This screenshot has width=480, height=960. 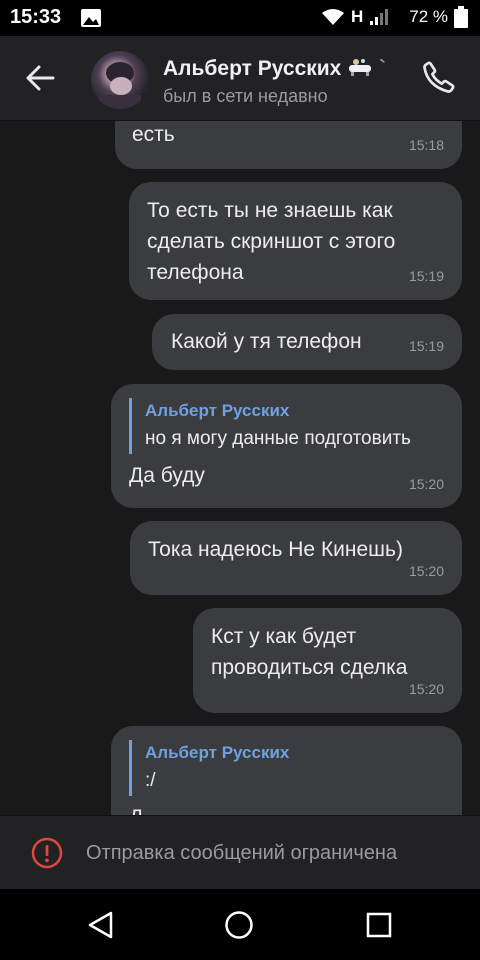 What do you see at coordinates (240, 18) in the screenshot?
I see `status-bar: 15:33 H 72 %` at bounding box center [240, 18].